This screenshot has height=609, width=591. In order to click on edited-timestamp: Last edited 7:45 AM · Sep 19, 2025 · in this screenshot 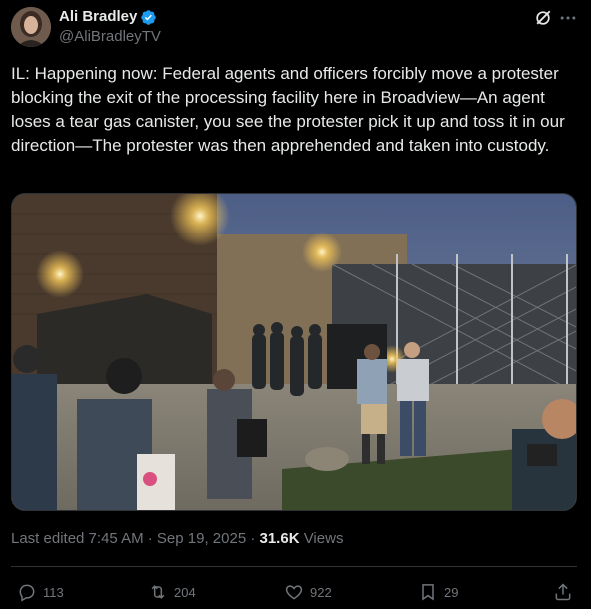, I will do `click(135, 538)`.